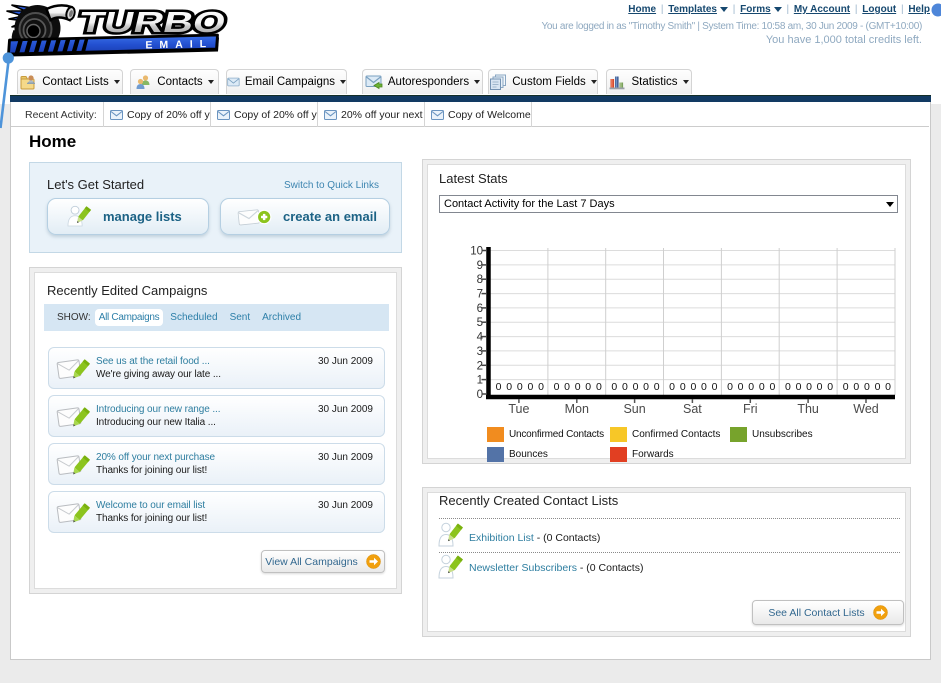 The height and width of the screenshot is (683, 941). What do you see at coordinates (480, 338) in the screenshot?
I see `svg-text: 4` at bounding box center [480, 338].